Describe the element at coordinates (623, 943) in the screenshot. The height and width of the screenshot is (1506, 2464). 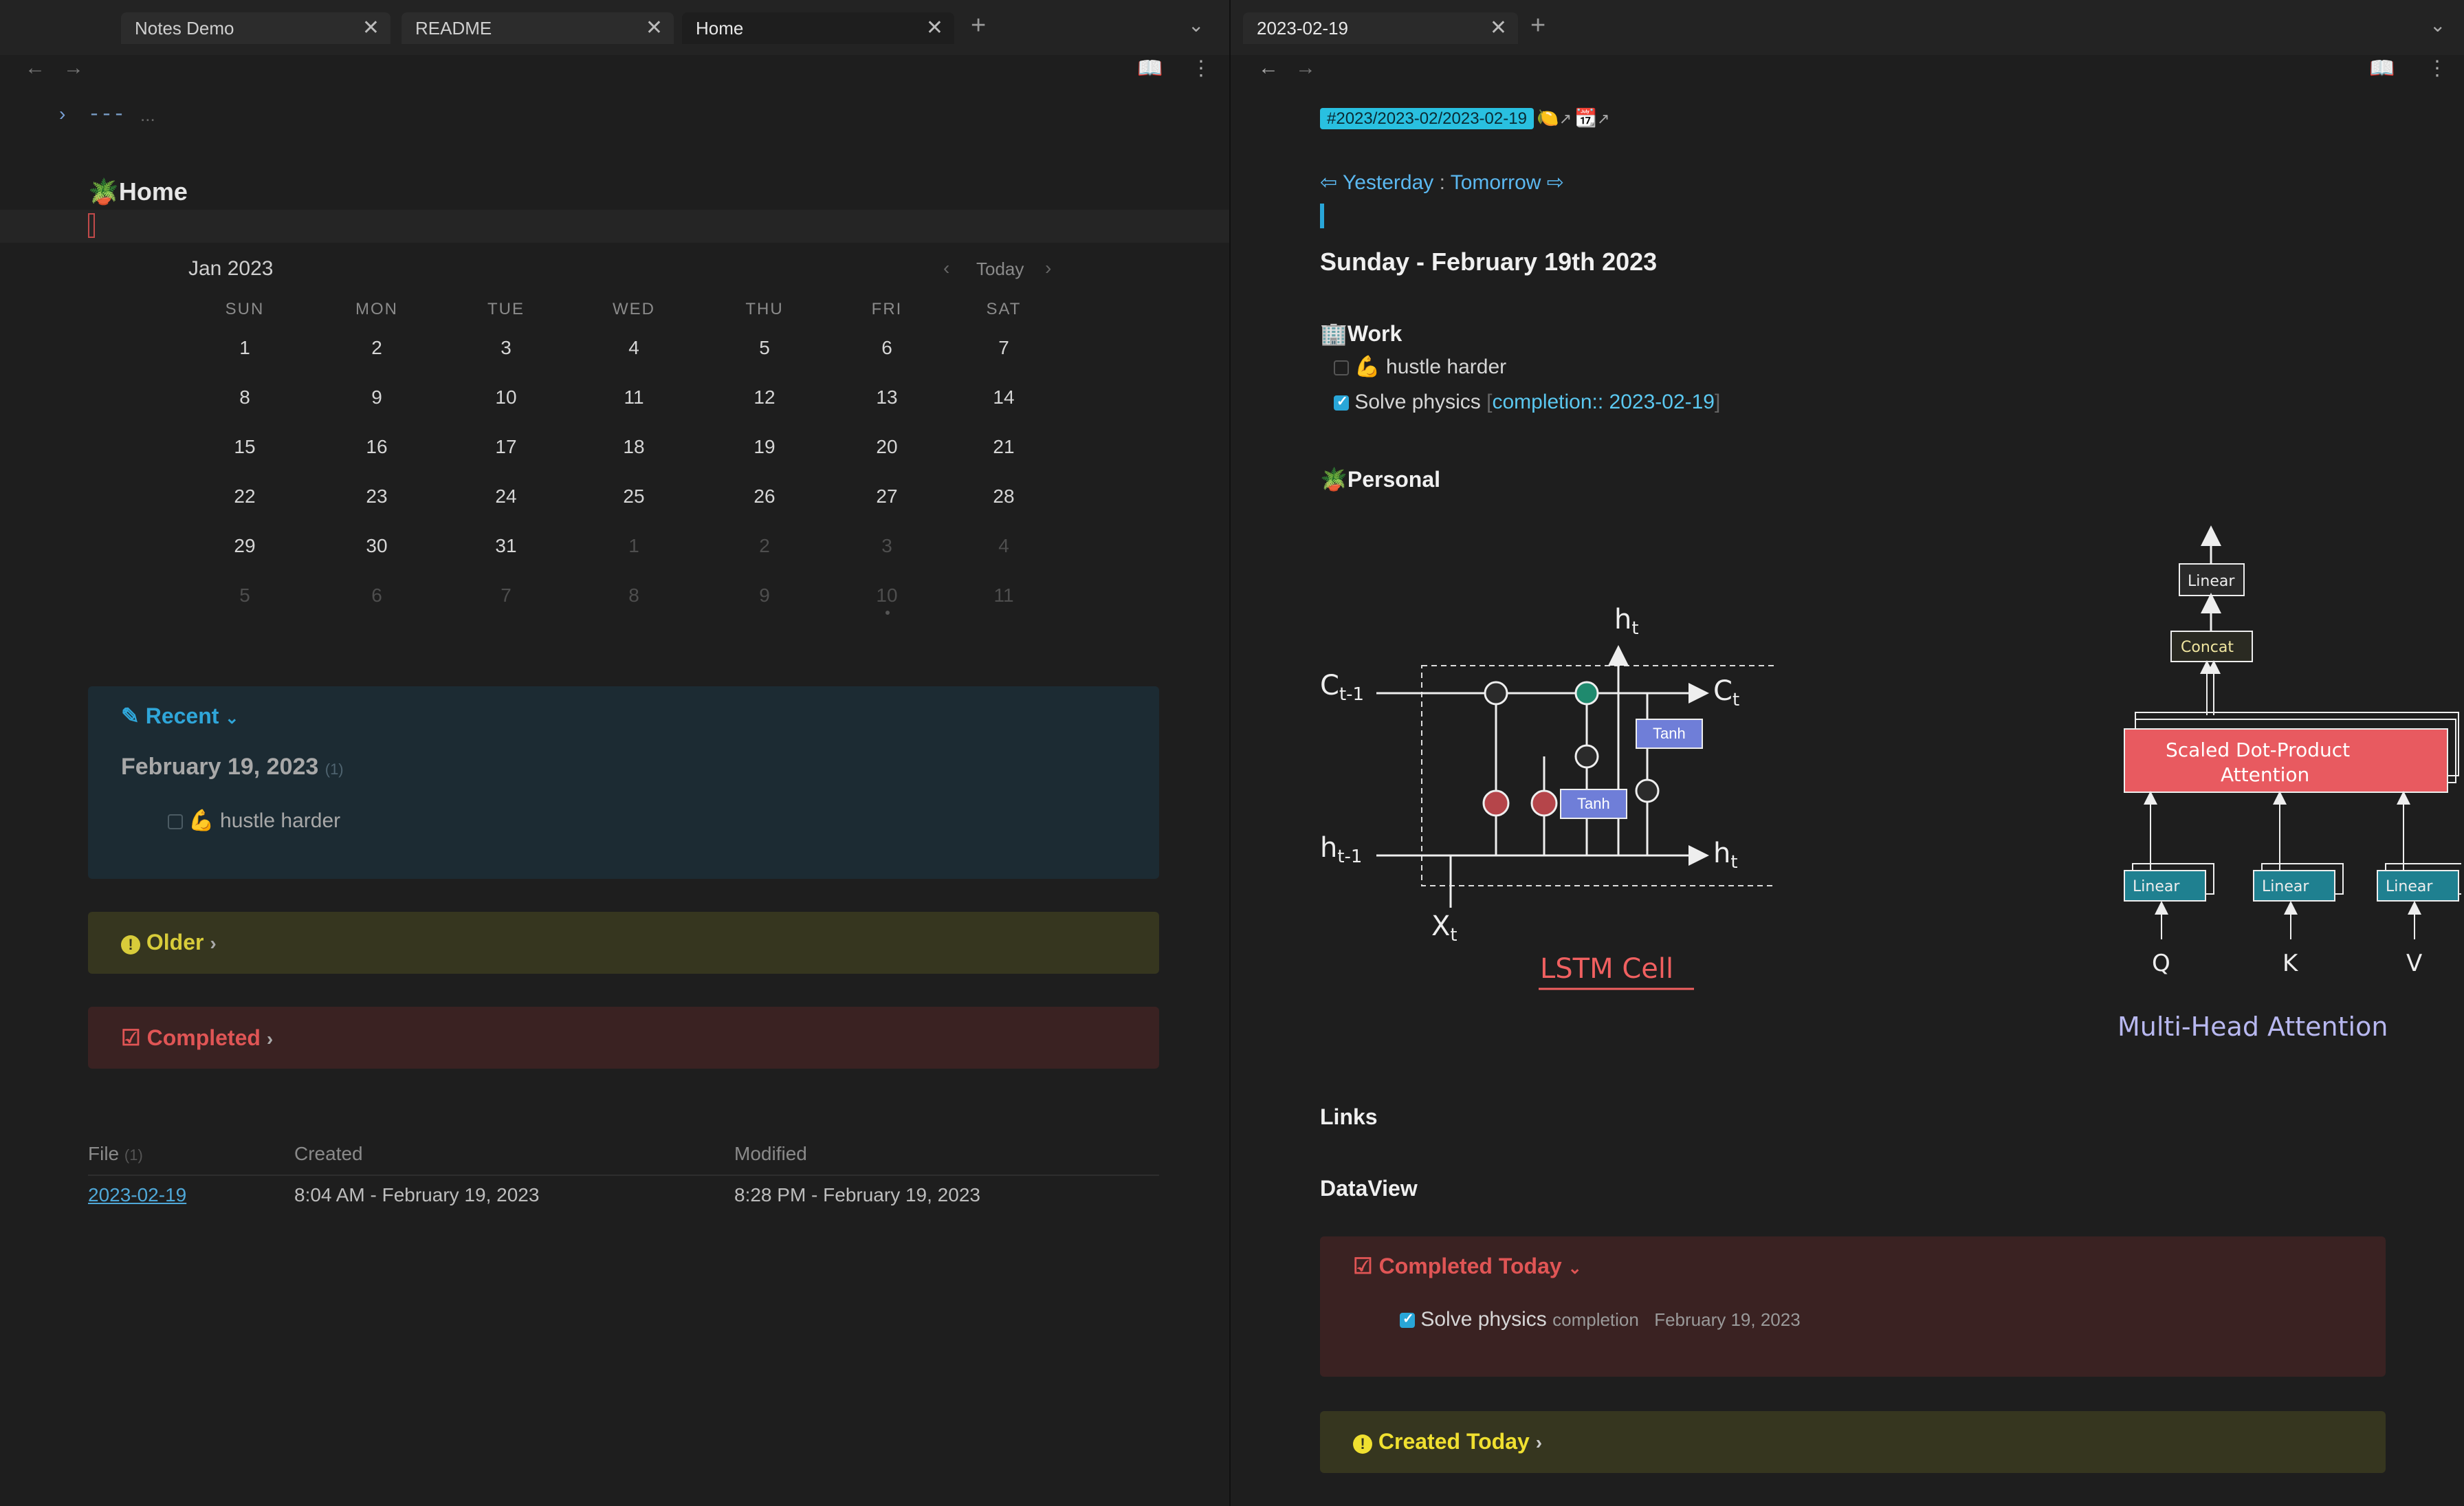
I see `older-panel: ! Older ›` at that location.